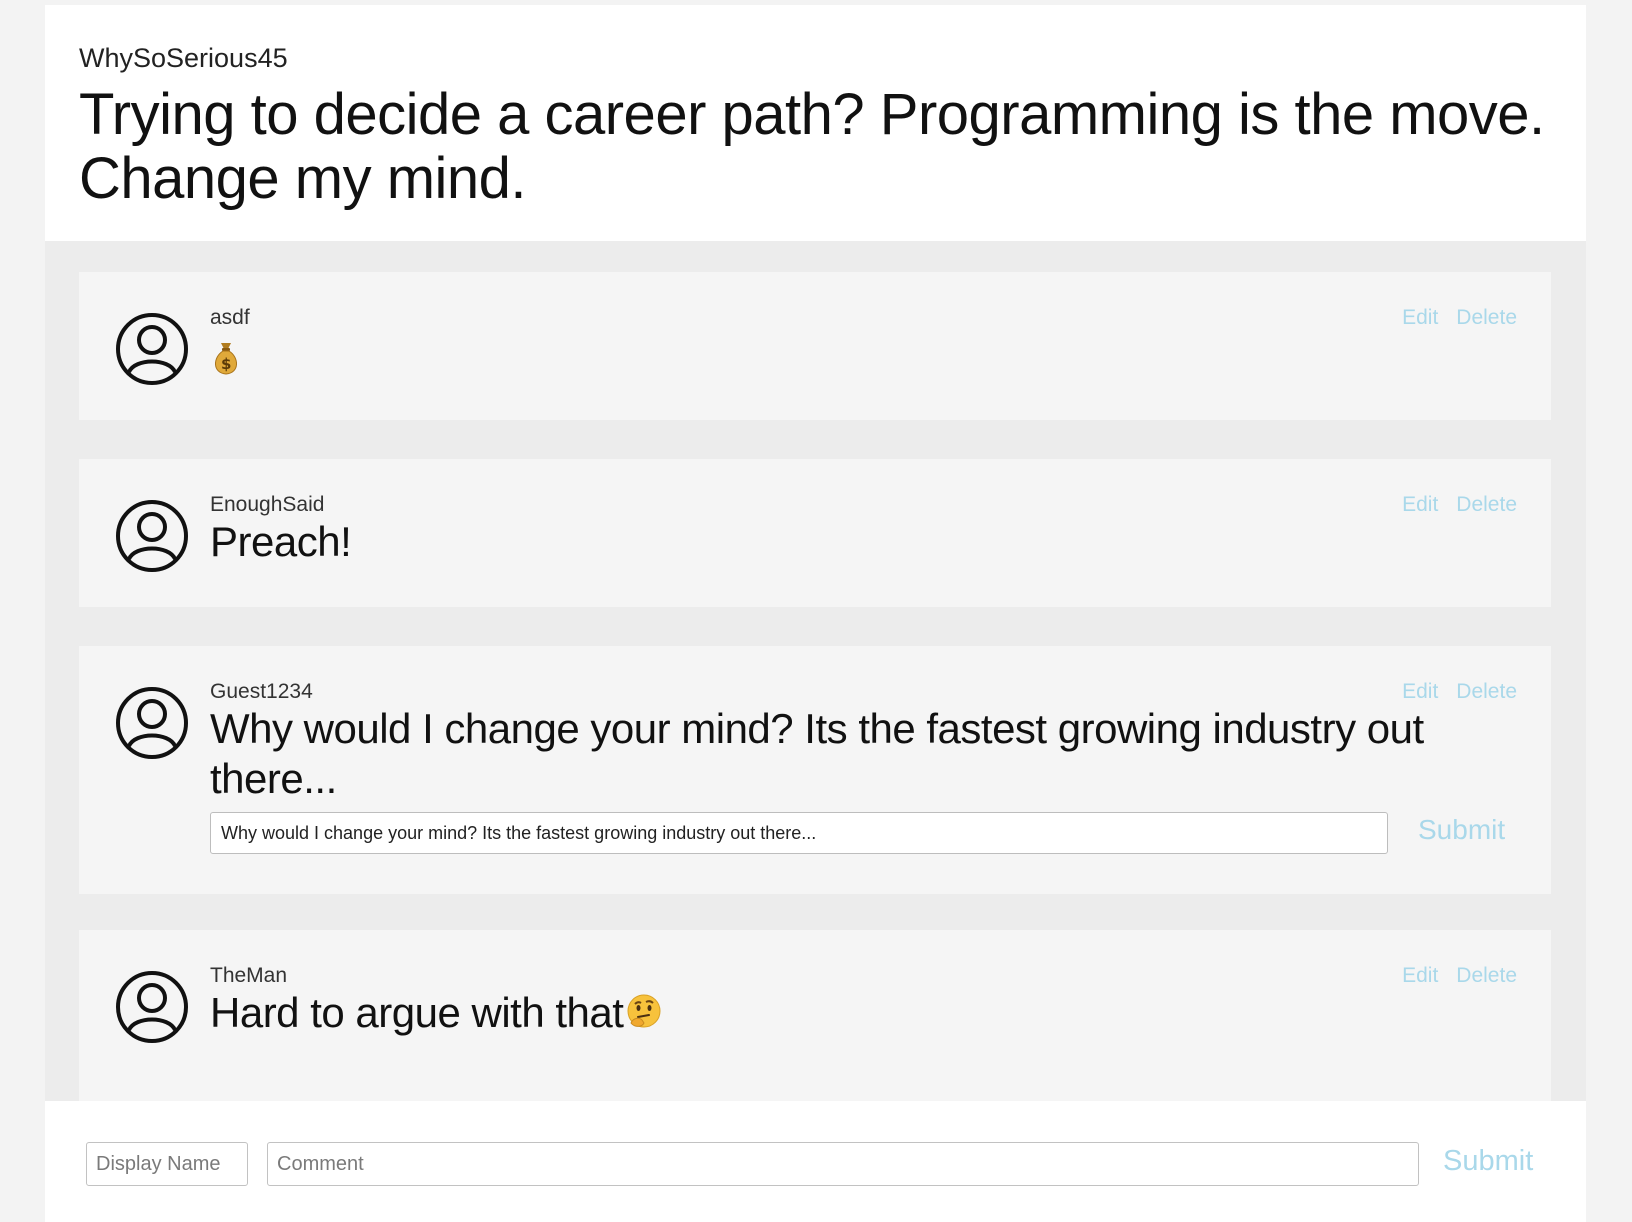 This screenshot has width=1632, height=1222. I want to click on money-bag-icon: $, so click(226, 359).